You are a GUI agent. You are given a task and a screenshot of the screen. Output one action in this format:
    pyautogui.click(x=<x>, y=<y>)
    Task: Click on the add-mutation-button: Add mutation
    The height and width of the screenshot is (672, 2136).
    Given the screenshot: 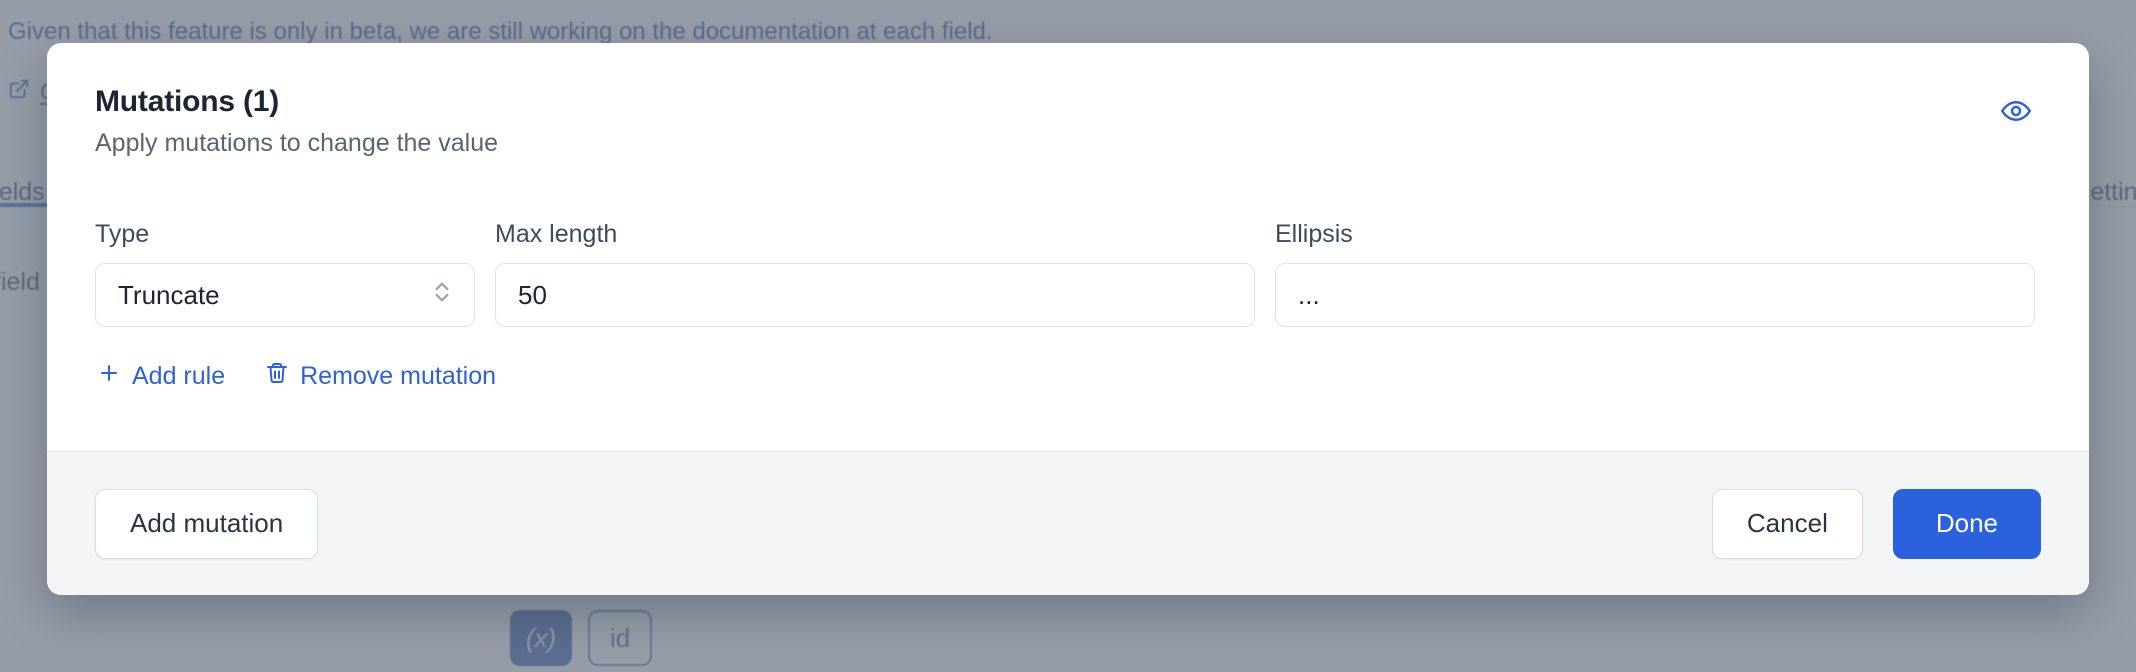 What is the action you would take?
    pyautogui.click(x=207, y=523)
    